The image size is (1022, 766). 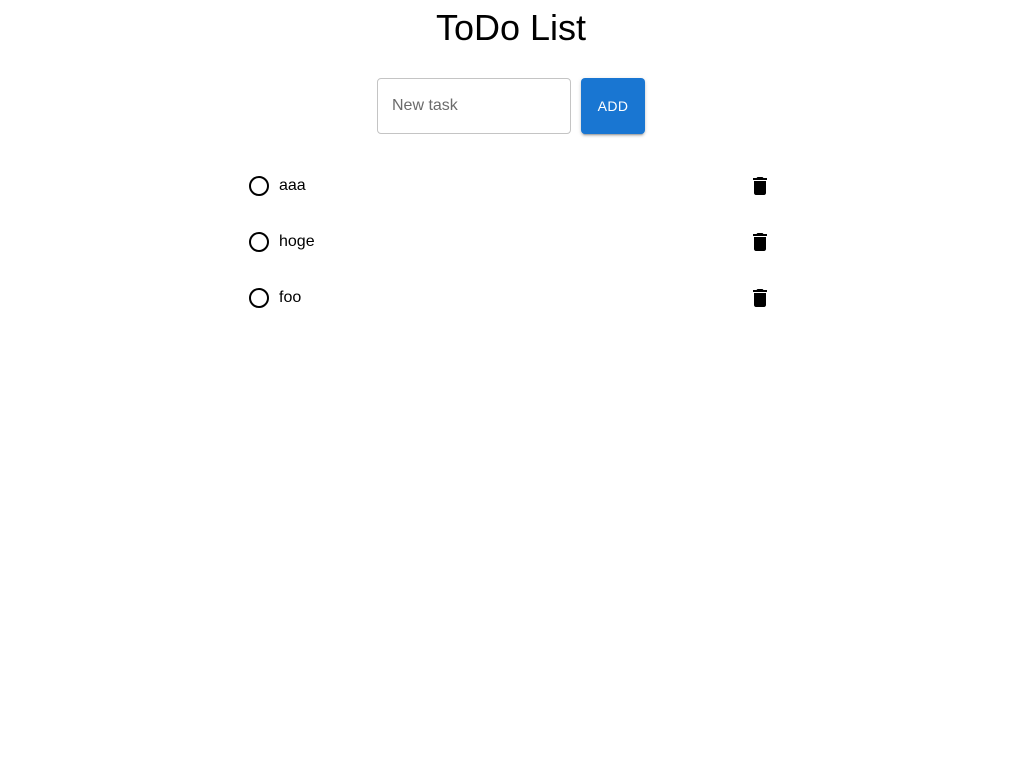 What do you see at coordinates (474, 106) in the screenshot?
I see `new-task-input` at bounding box center [474, 106].